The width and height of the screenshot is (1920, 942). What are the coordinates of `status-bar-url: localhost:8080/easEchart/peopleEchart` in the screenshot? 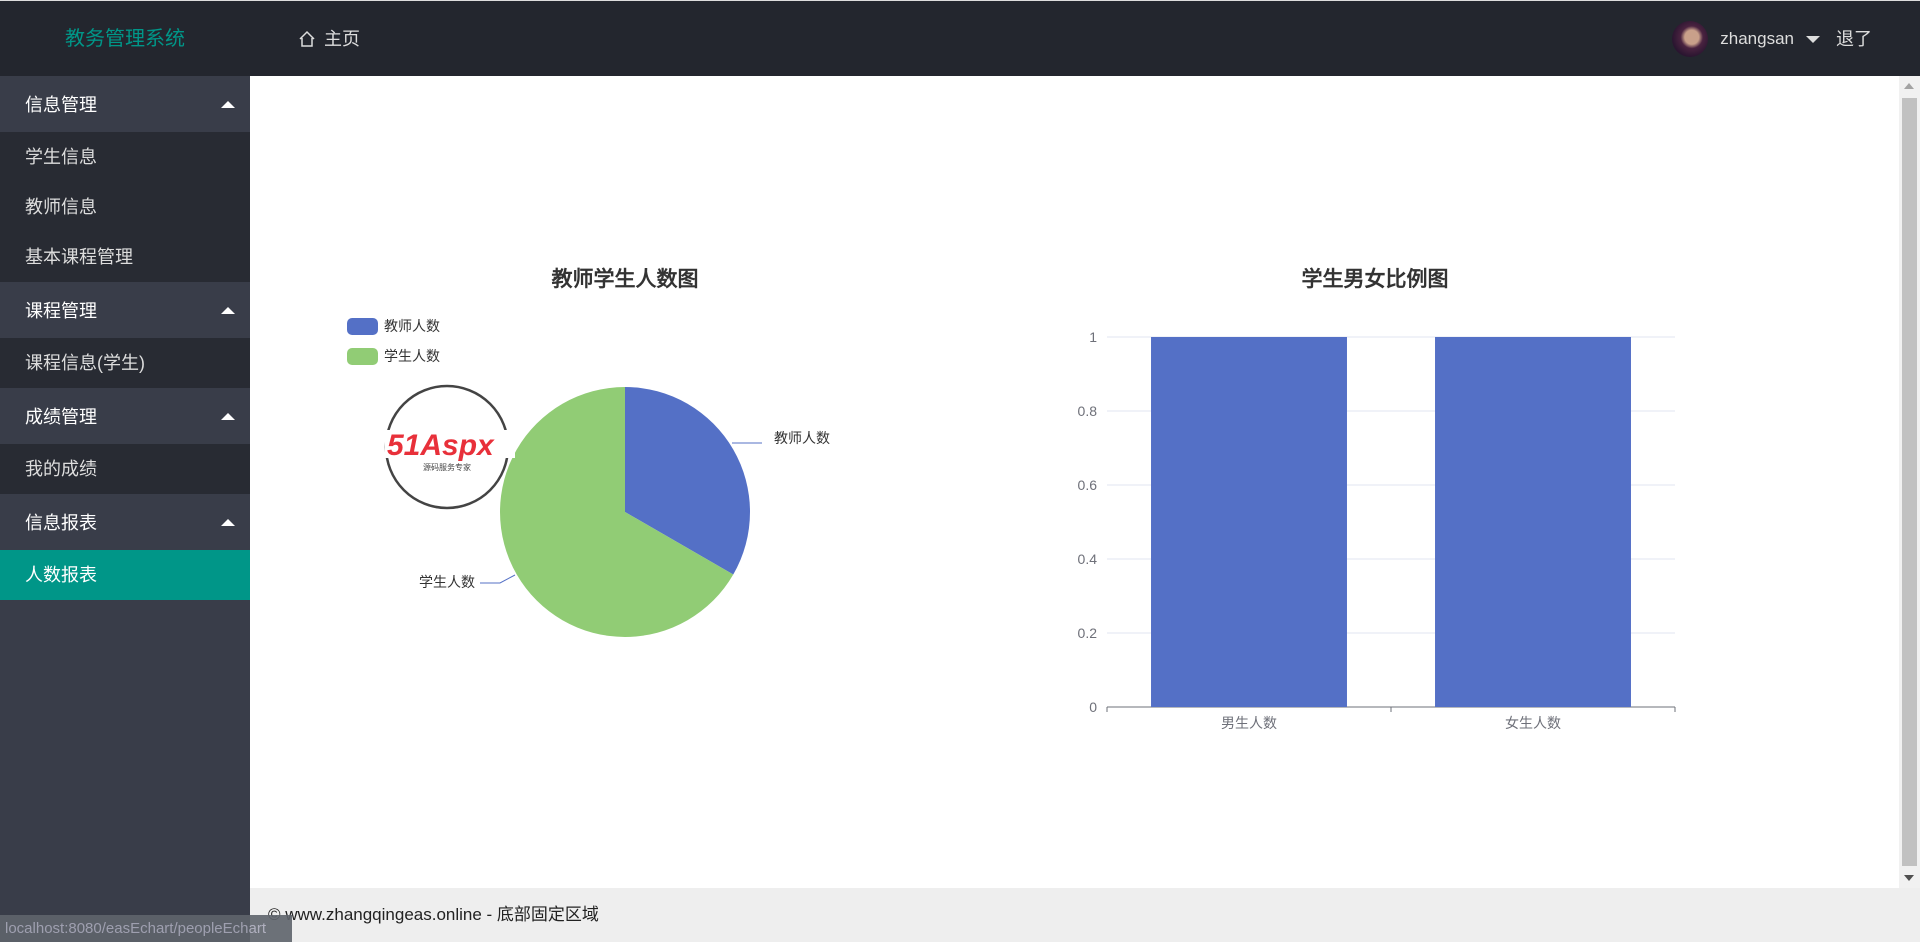 It's located at (146, 928).